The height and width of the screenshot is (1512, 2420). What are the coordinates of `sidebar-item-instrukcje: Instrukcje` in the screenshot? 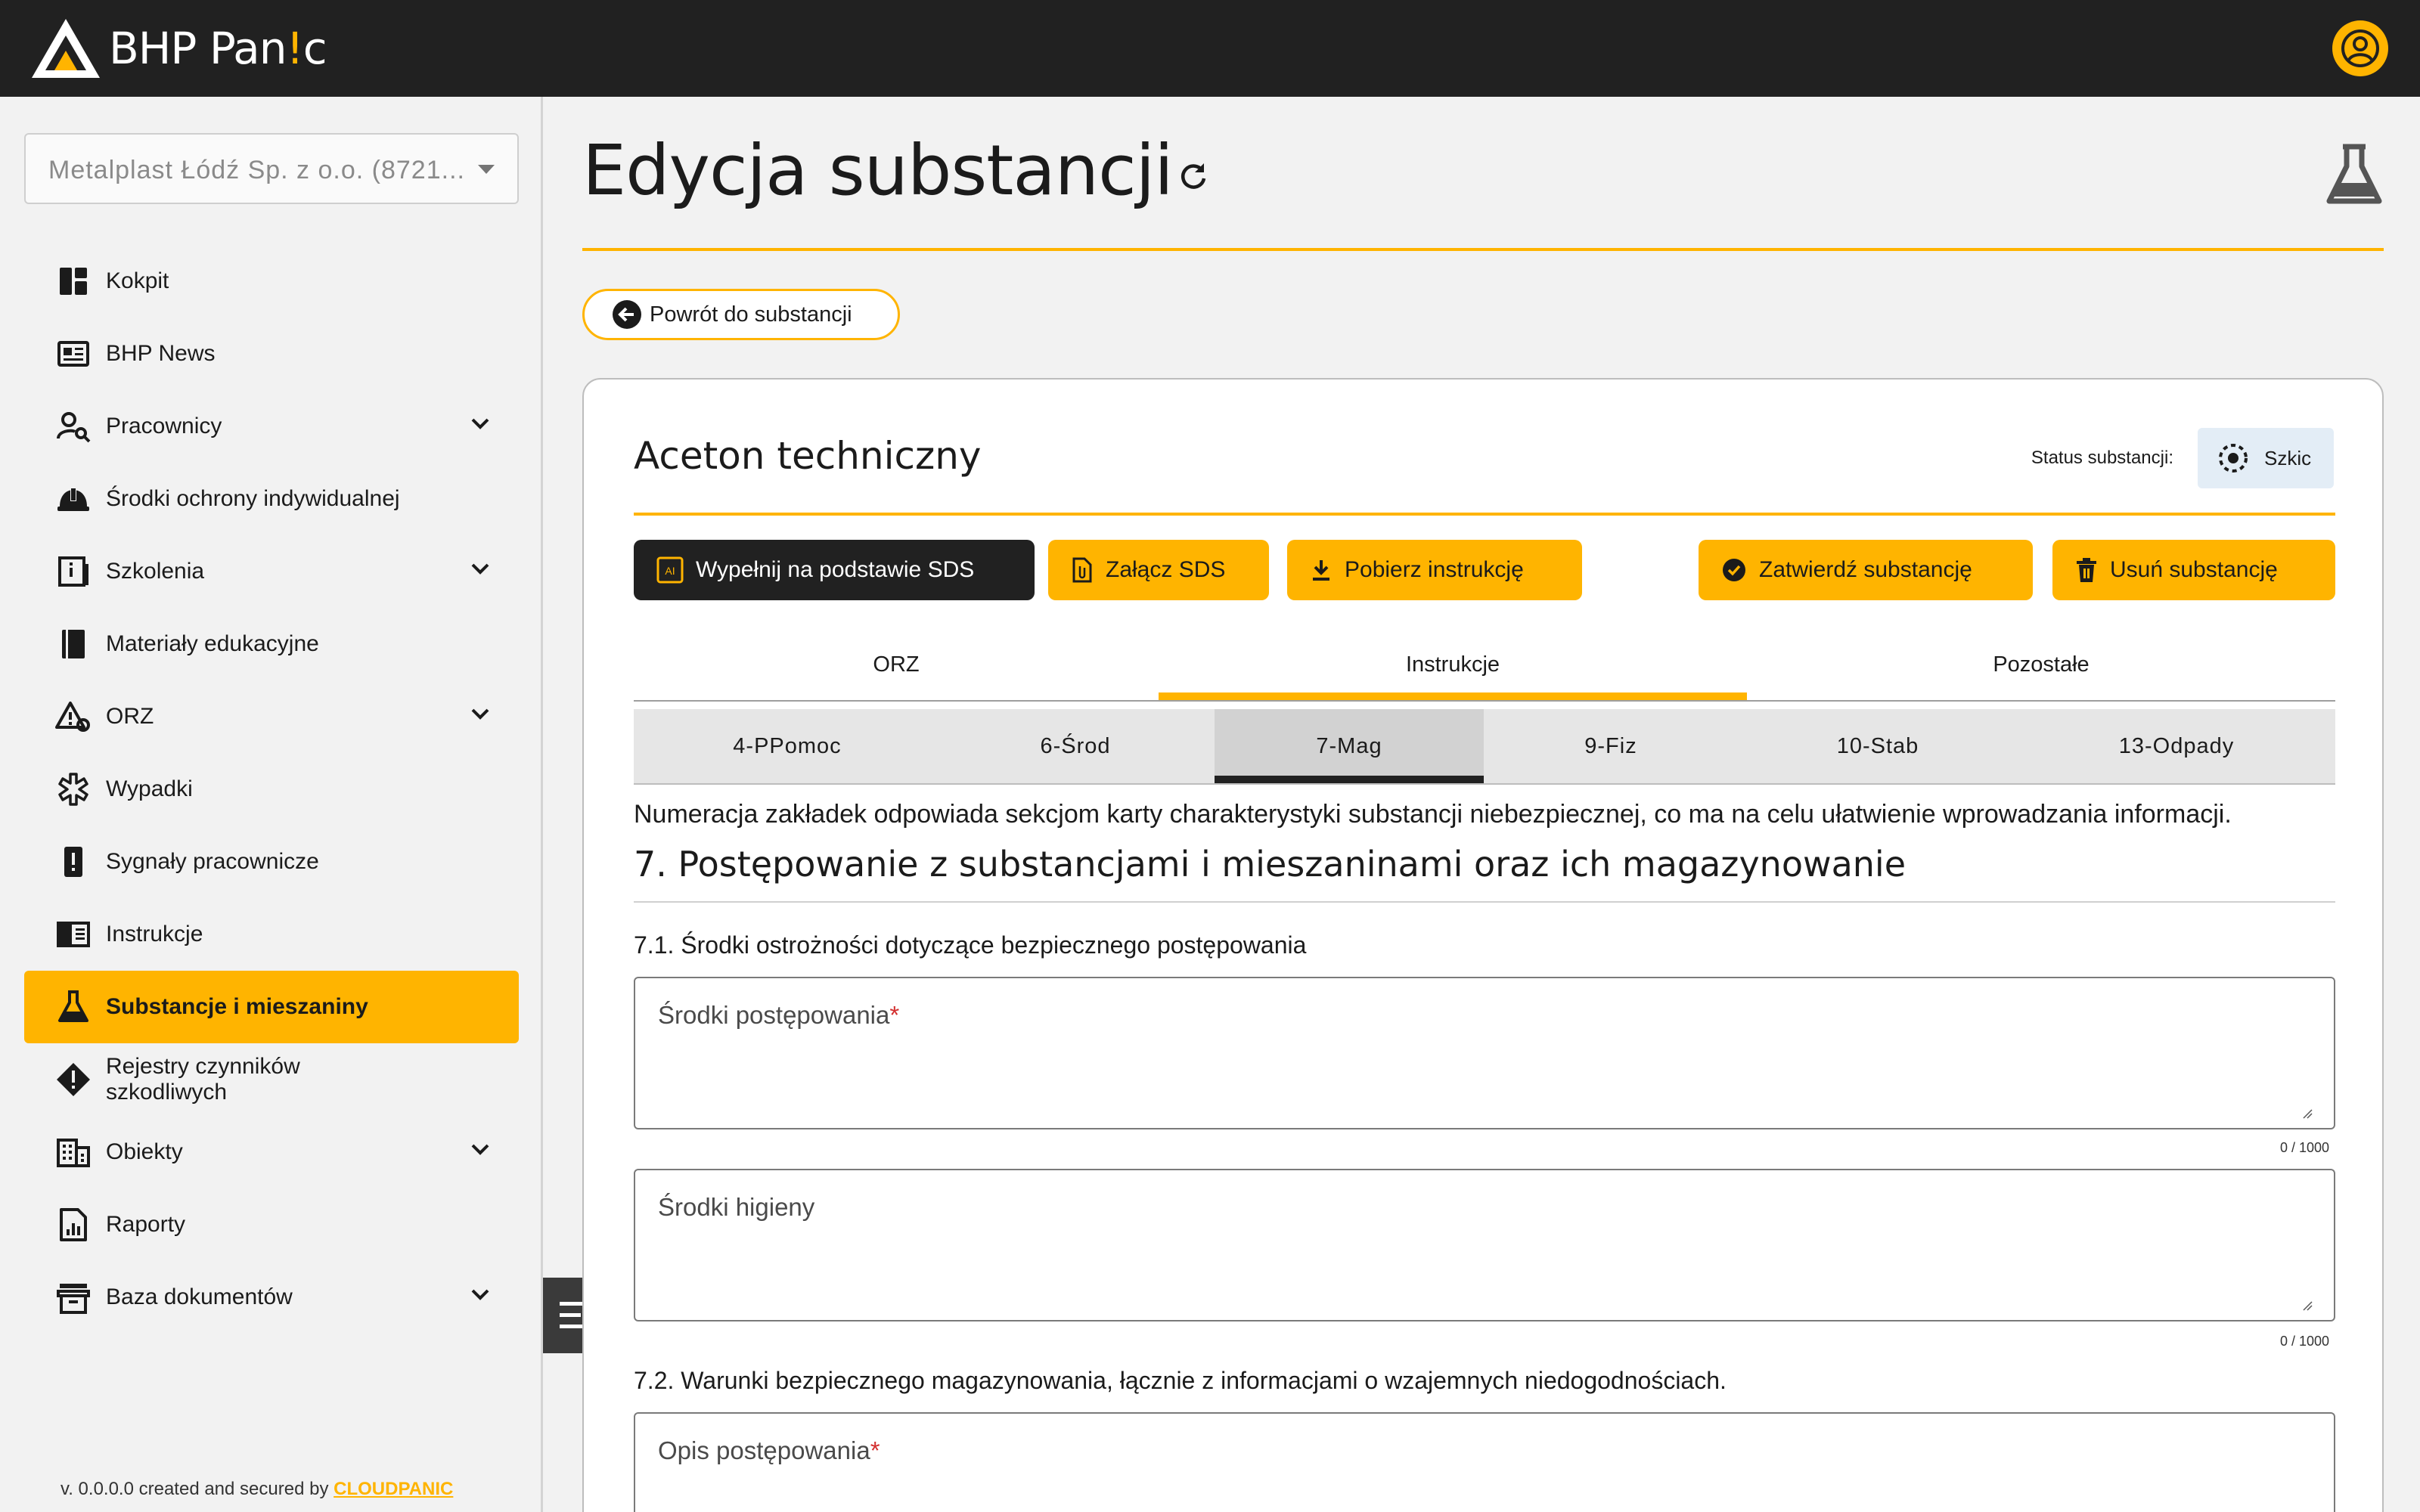 It's located at (271, 934).